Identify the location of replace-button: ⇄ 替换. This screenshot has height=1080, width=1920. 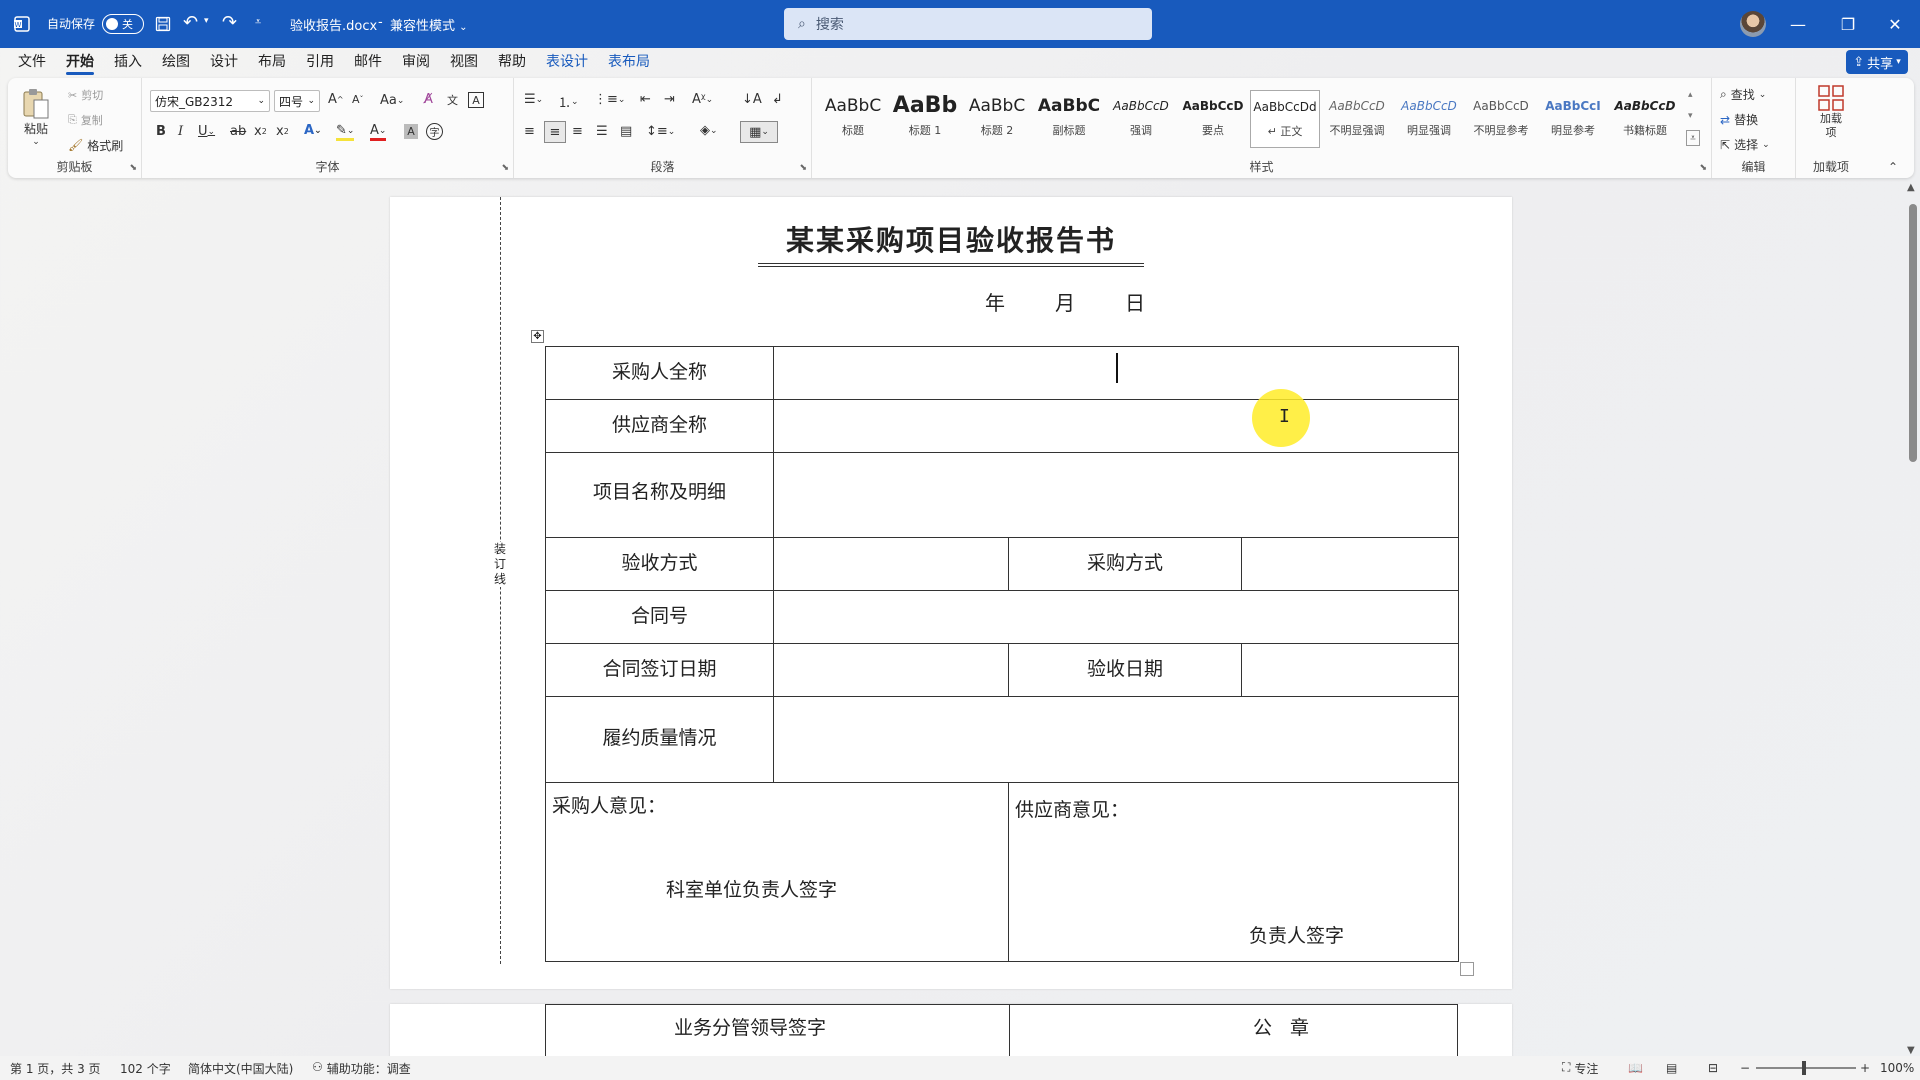
(1739, 119).